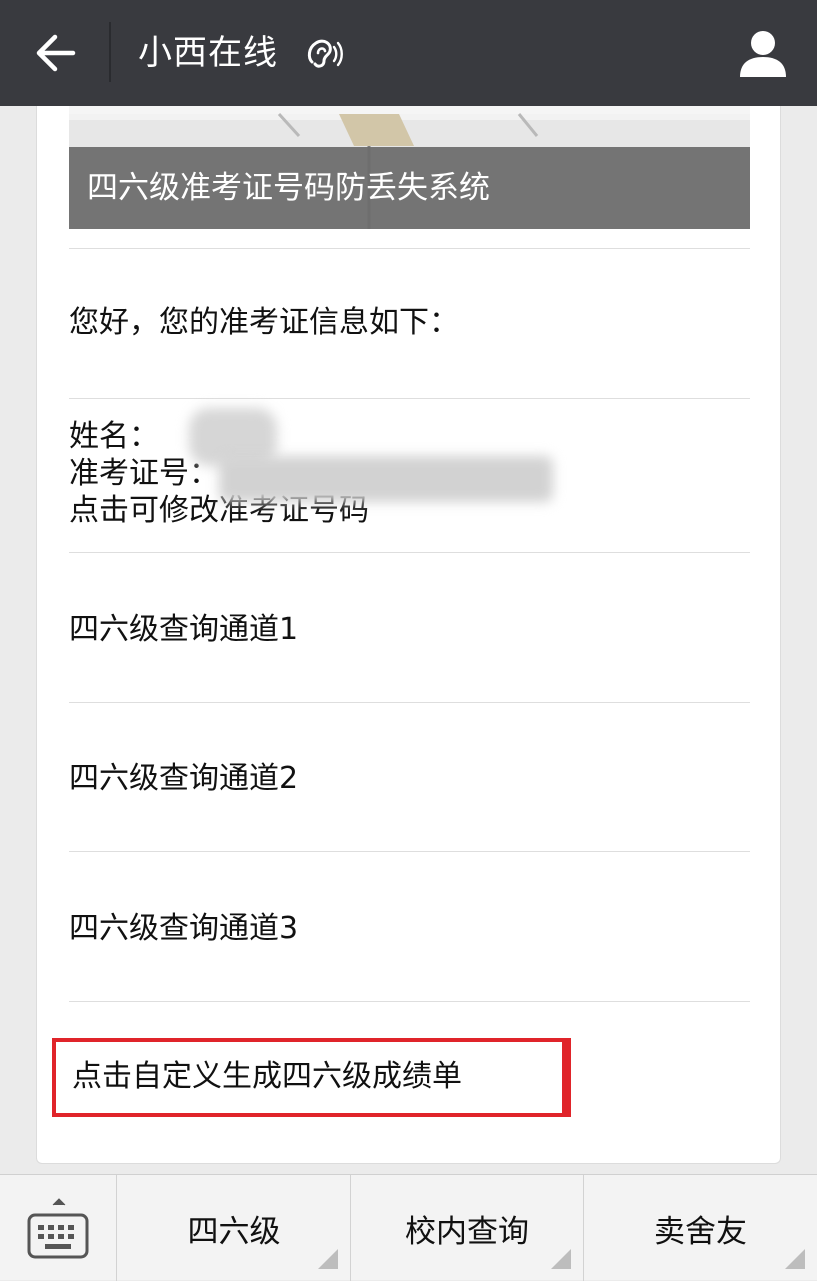  What do you see at coordinates (288, 188) in the screenshot?
I see `banner-title: 四六级准考证号码防丢失系统` at bounding box center [288, 188].